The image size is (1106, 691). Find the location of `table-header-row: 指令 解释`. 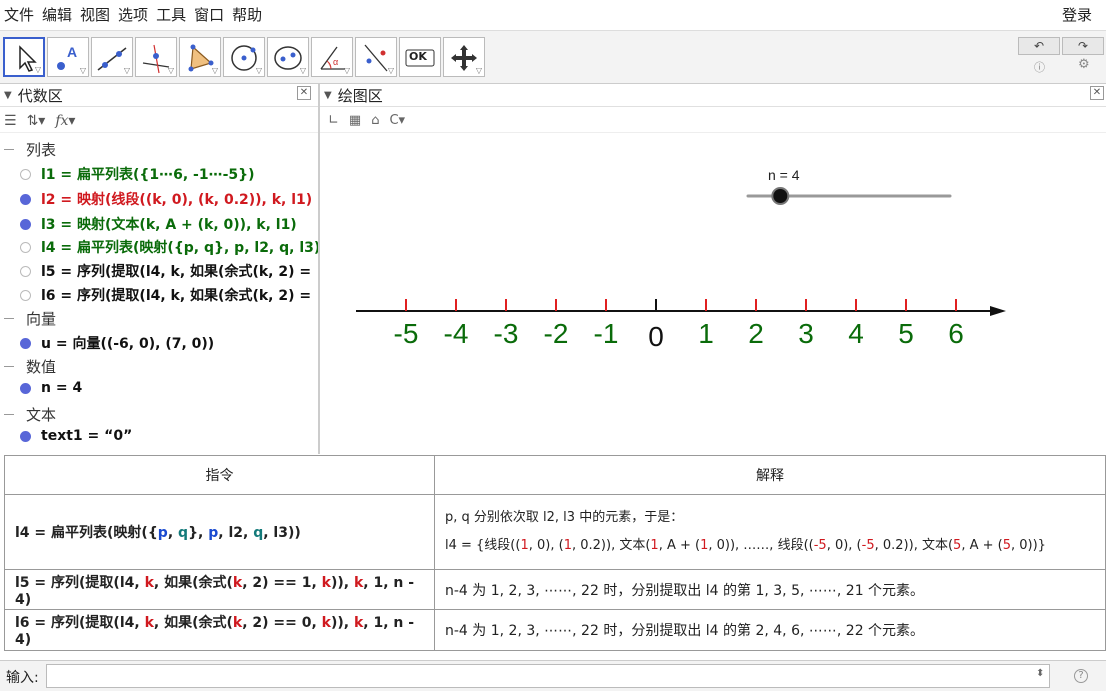

table-header-row: 指令 解释 is located at coordinates (555, 475).